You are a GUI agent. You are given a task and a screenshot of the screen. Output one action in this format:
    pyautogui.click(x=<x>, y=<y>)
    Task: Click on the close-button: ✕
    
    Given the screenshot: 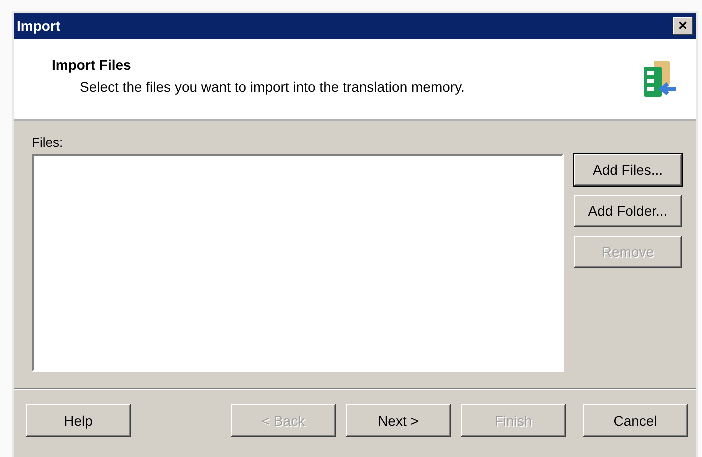 What is the action you would take?
    pyautogui.click(x=683, y=26)
    